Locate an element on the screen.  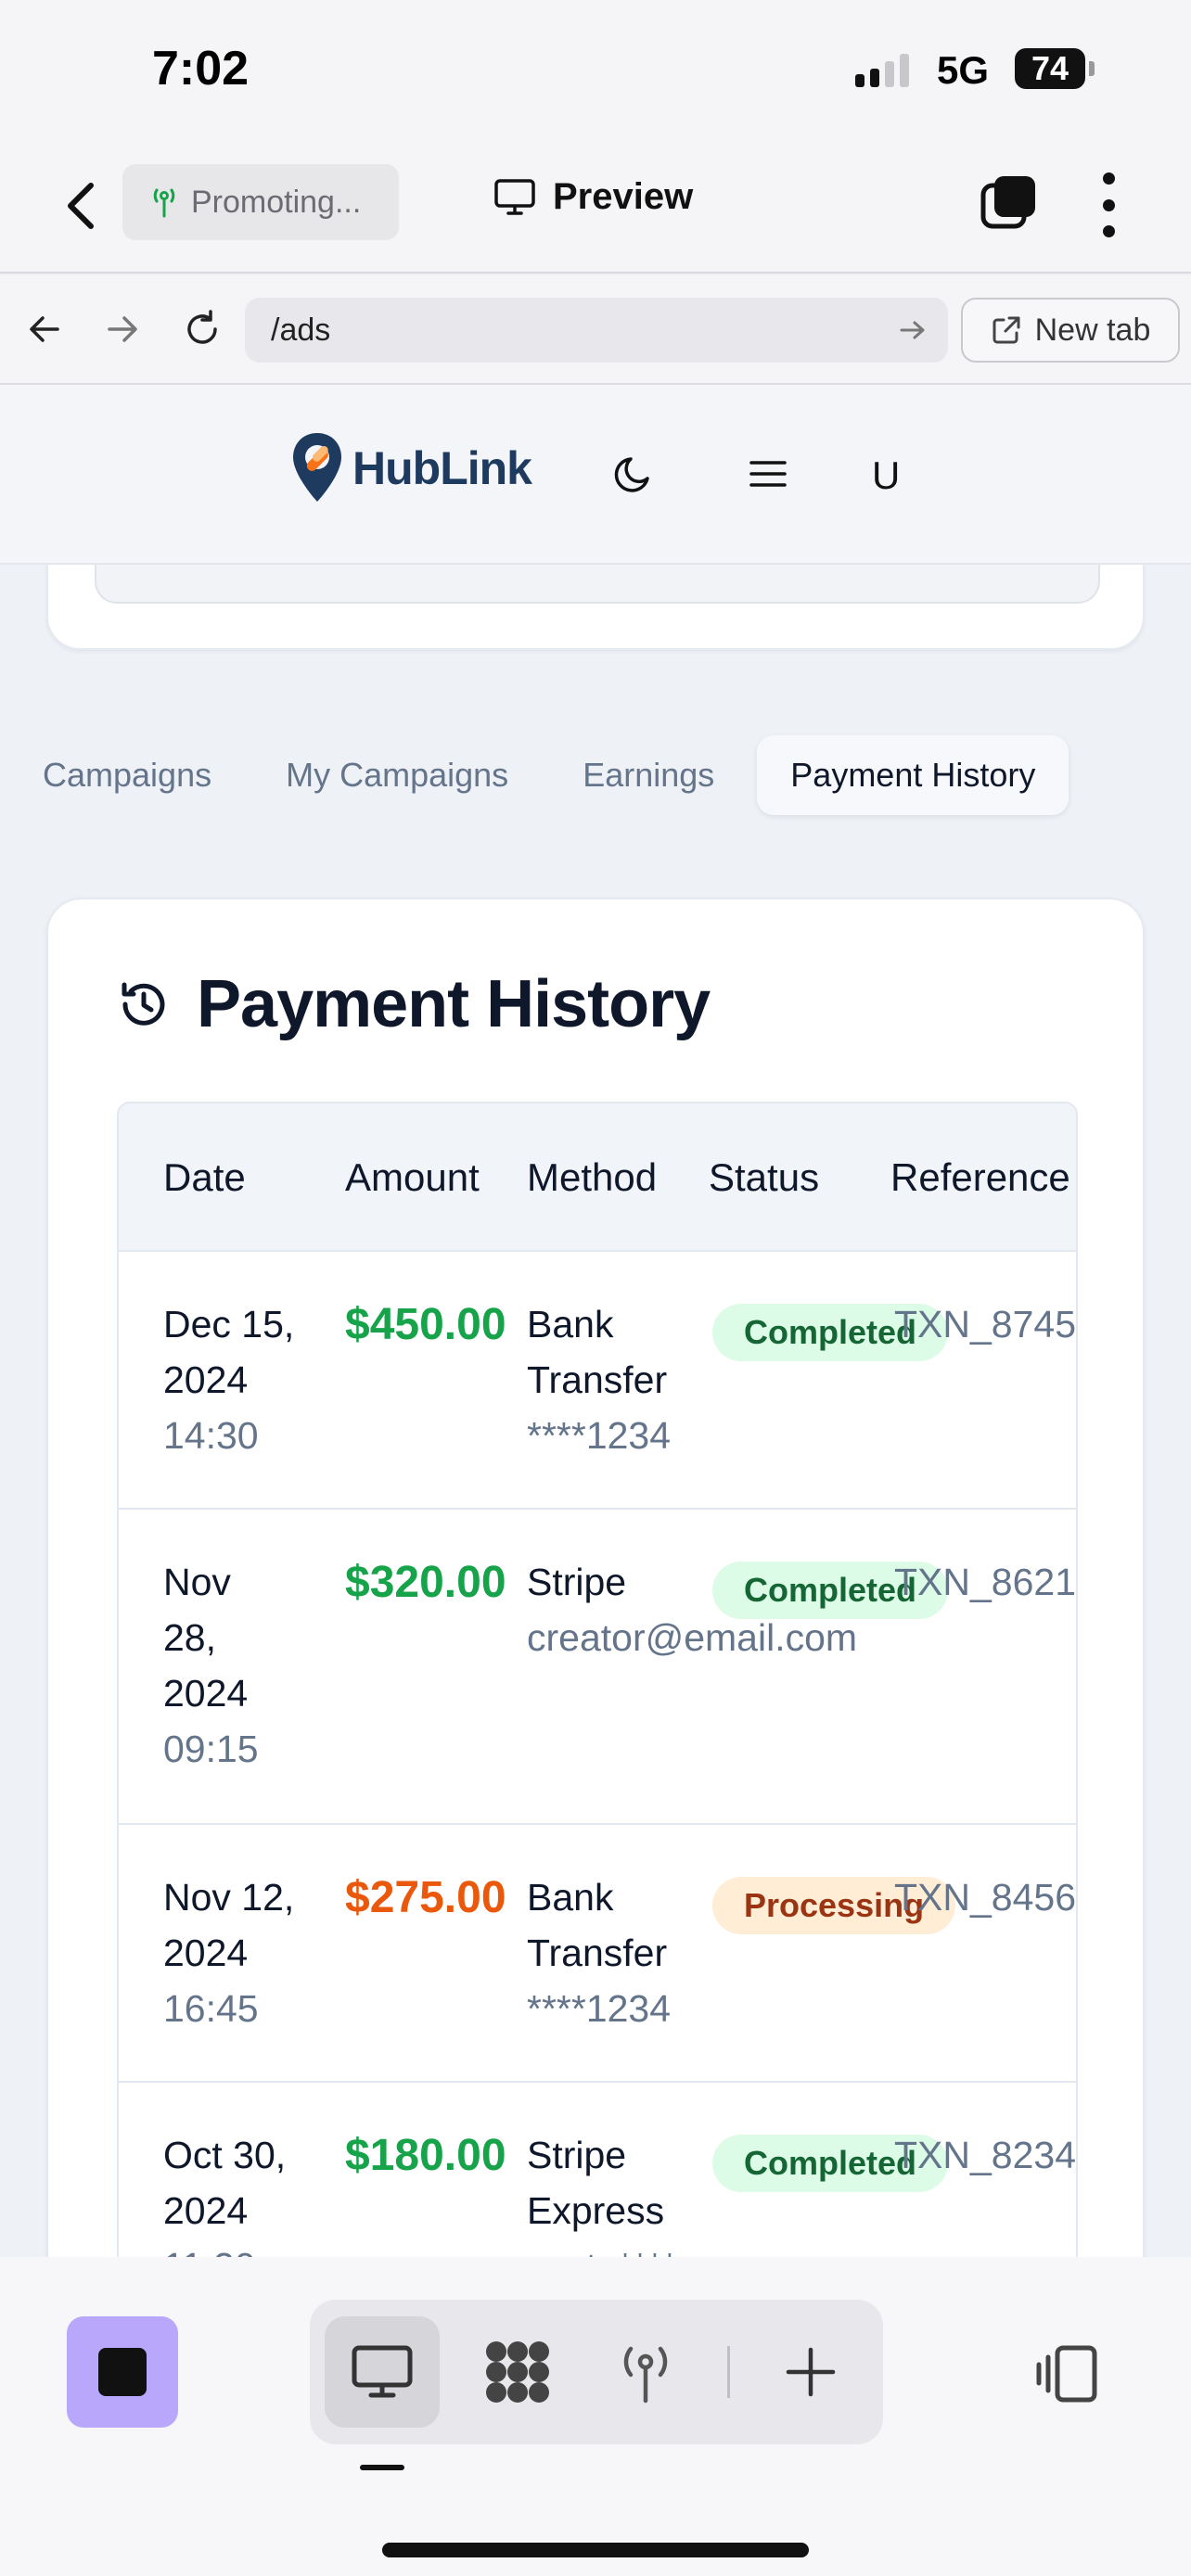
column-header-amount: Amount is located at coordinates (412, 1177).